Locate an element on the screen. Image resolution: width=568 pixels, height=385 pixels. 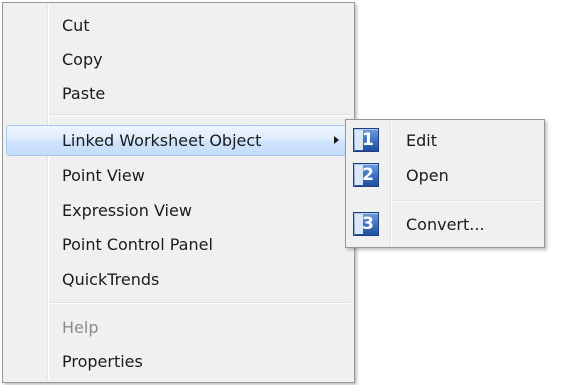
number-three-icon: 3 is located at coordinates (366, 224).